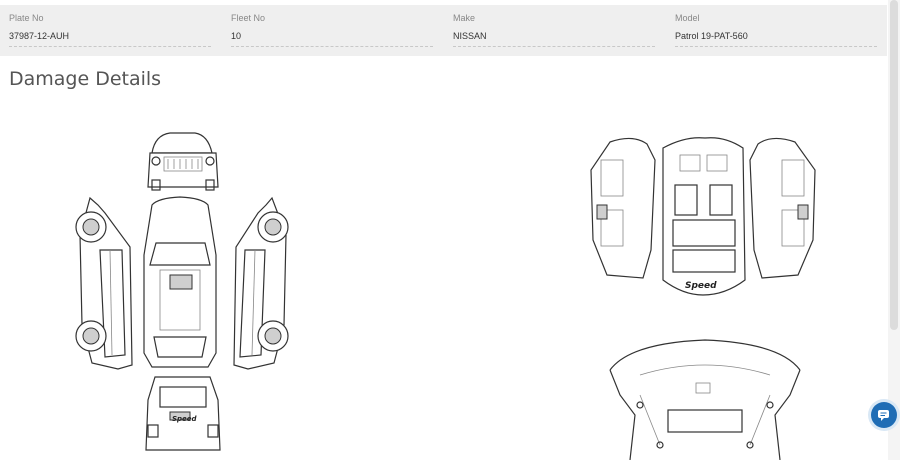  Describe the element at coordinates (26, 18) in the screenshot. I see `plate-no-label: Plate No` at that location.